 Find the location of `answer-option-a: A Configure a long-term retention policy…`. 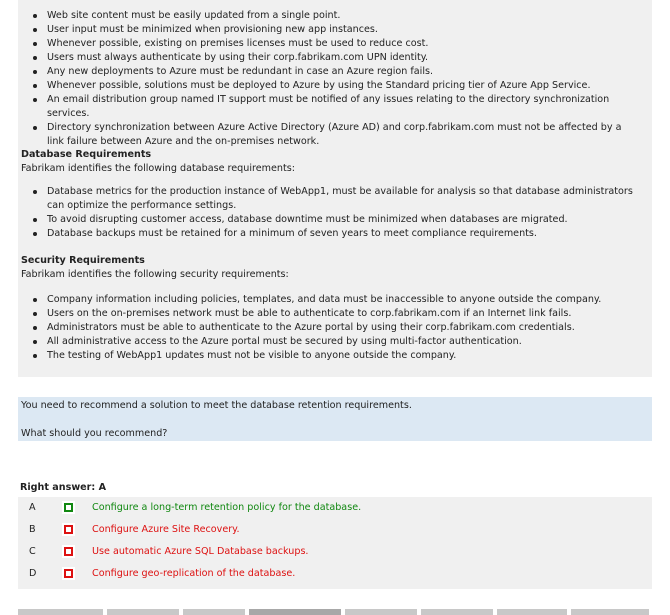

answer-option-a: A Configure a long-term retention policy… is located at coordinates (335, 508).